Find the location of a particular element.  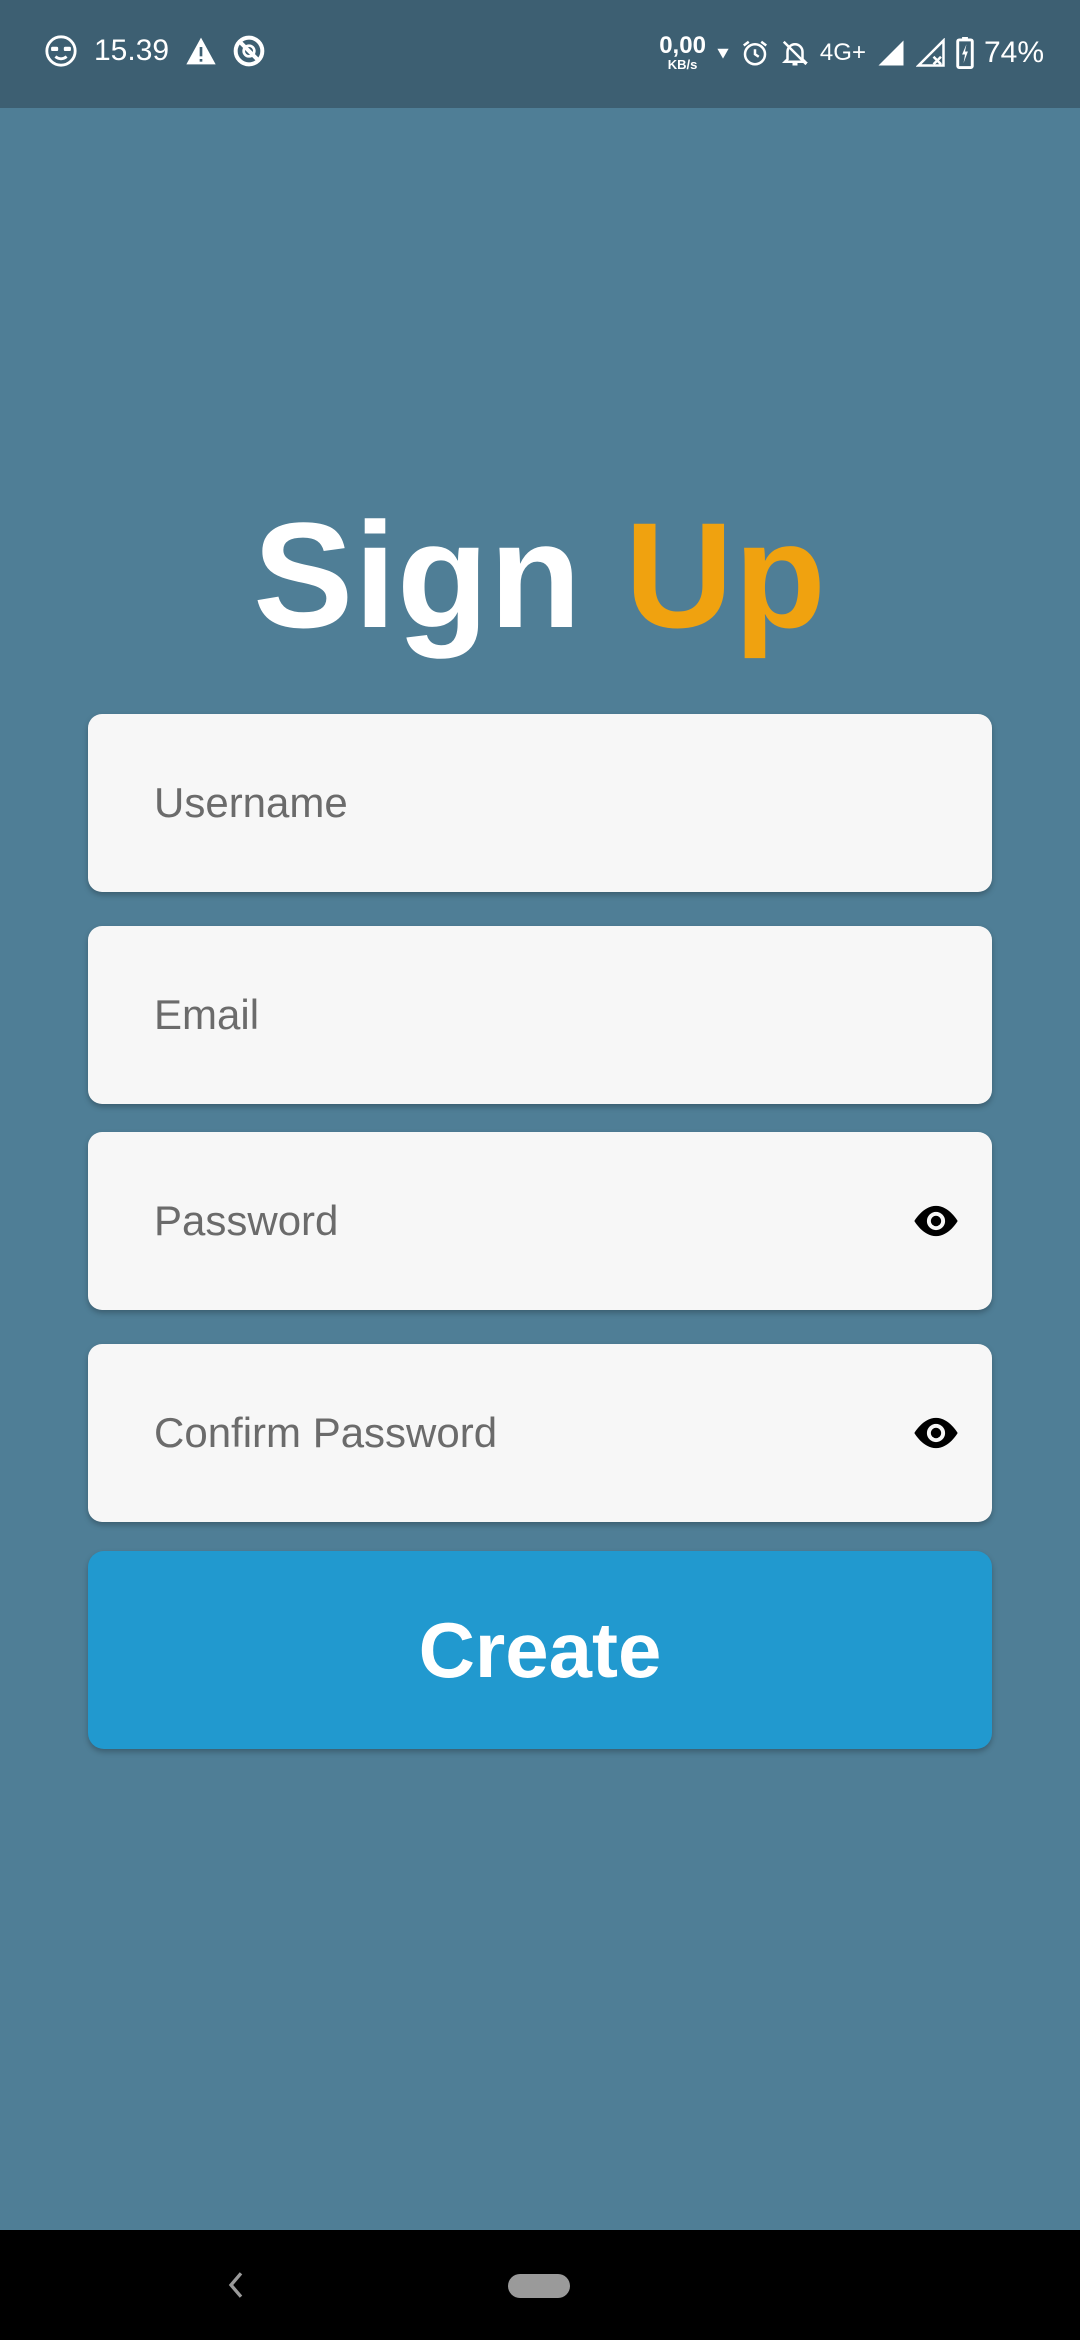

network-speed-value: 0,00 is located at coordinates (682, 45).